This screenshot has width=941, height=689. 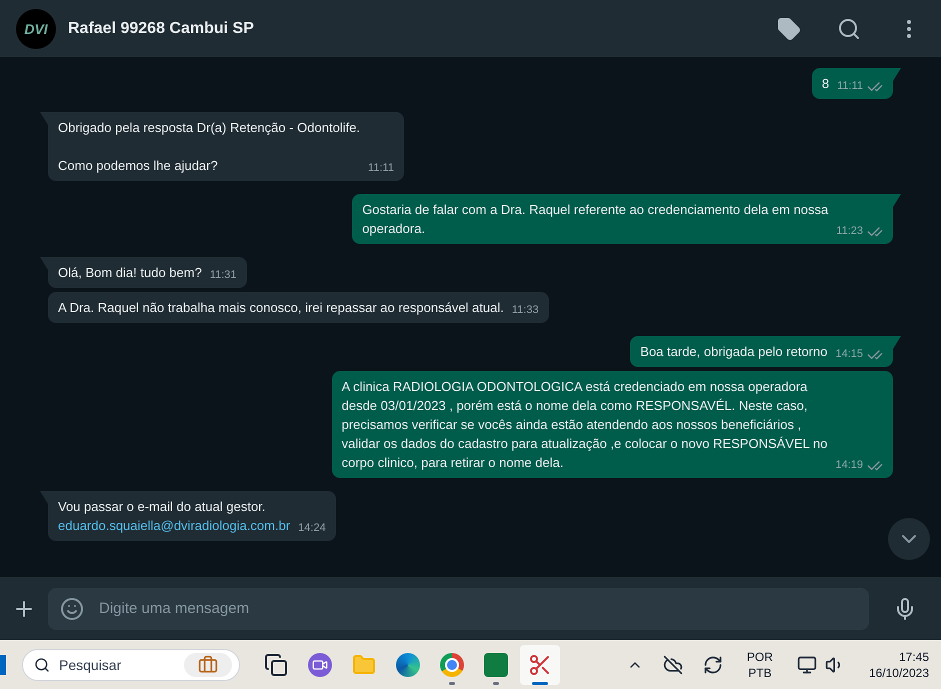 What do you see at coordinates (913, 656) in the screenshot?
I see `clock-time: 17:45` at bounding box center [913, 656].